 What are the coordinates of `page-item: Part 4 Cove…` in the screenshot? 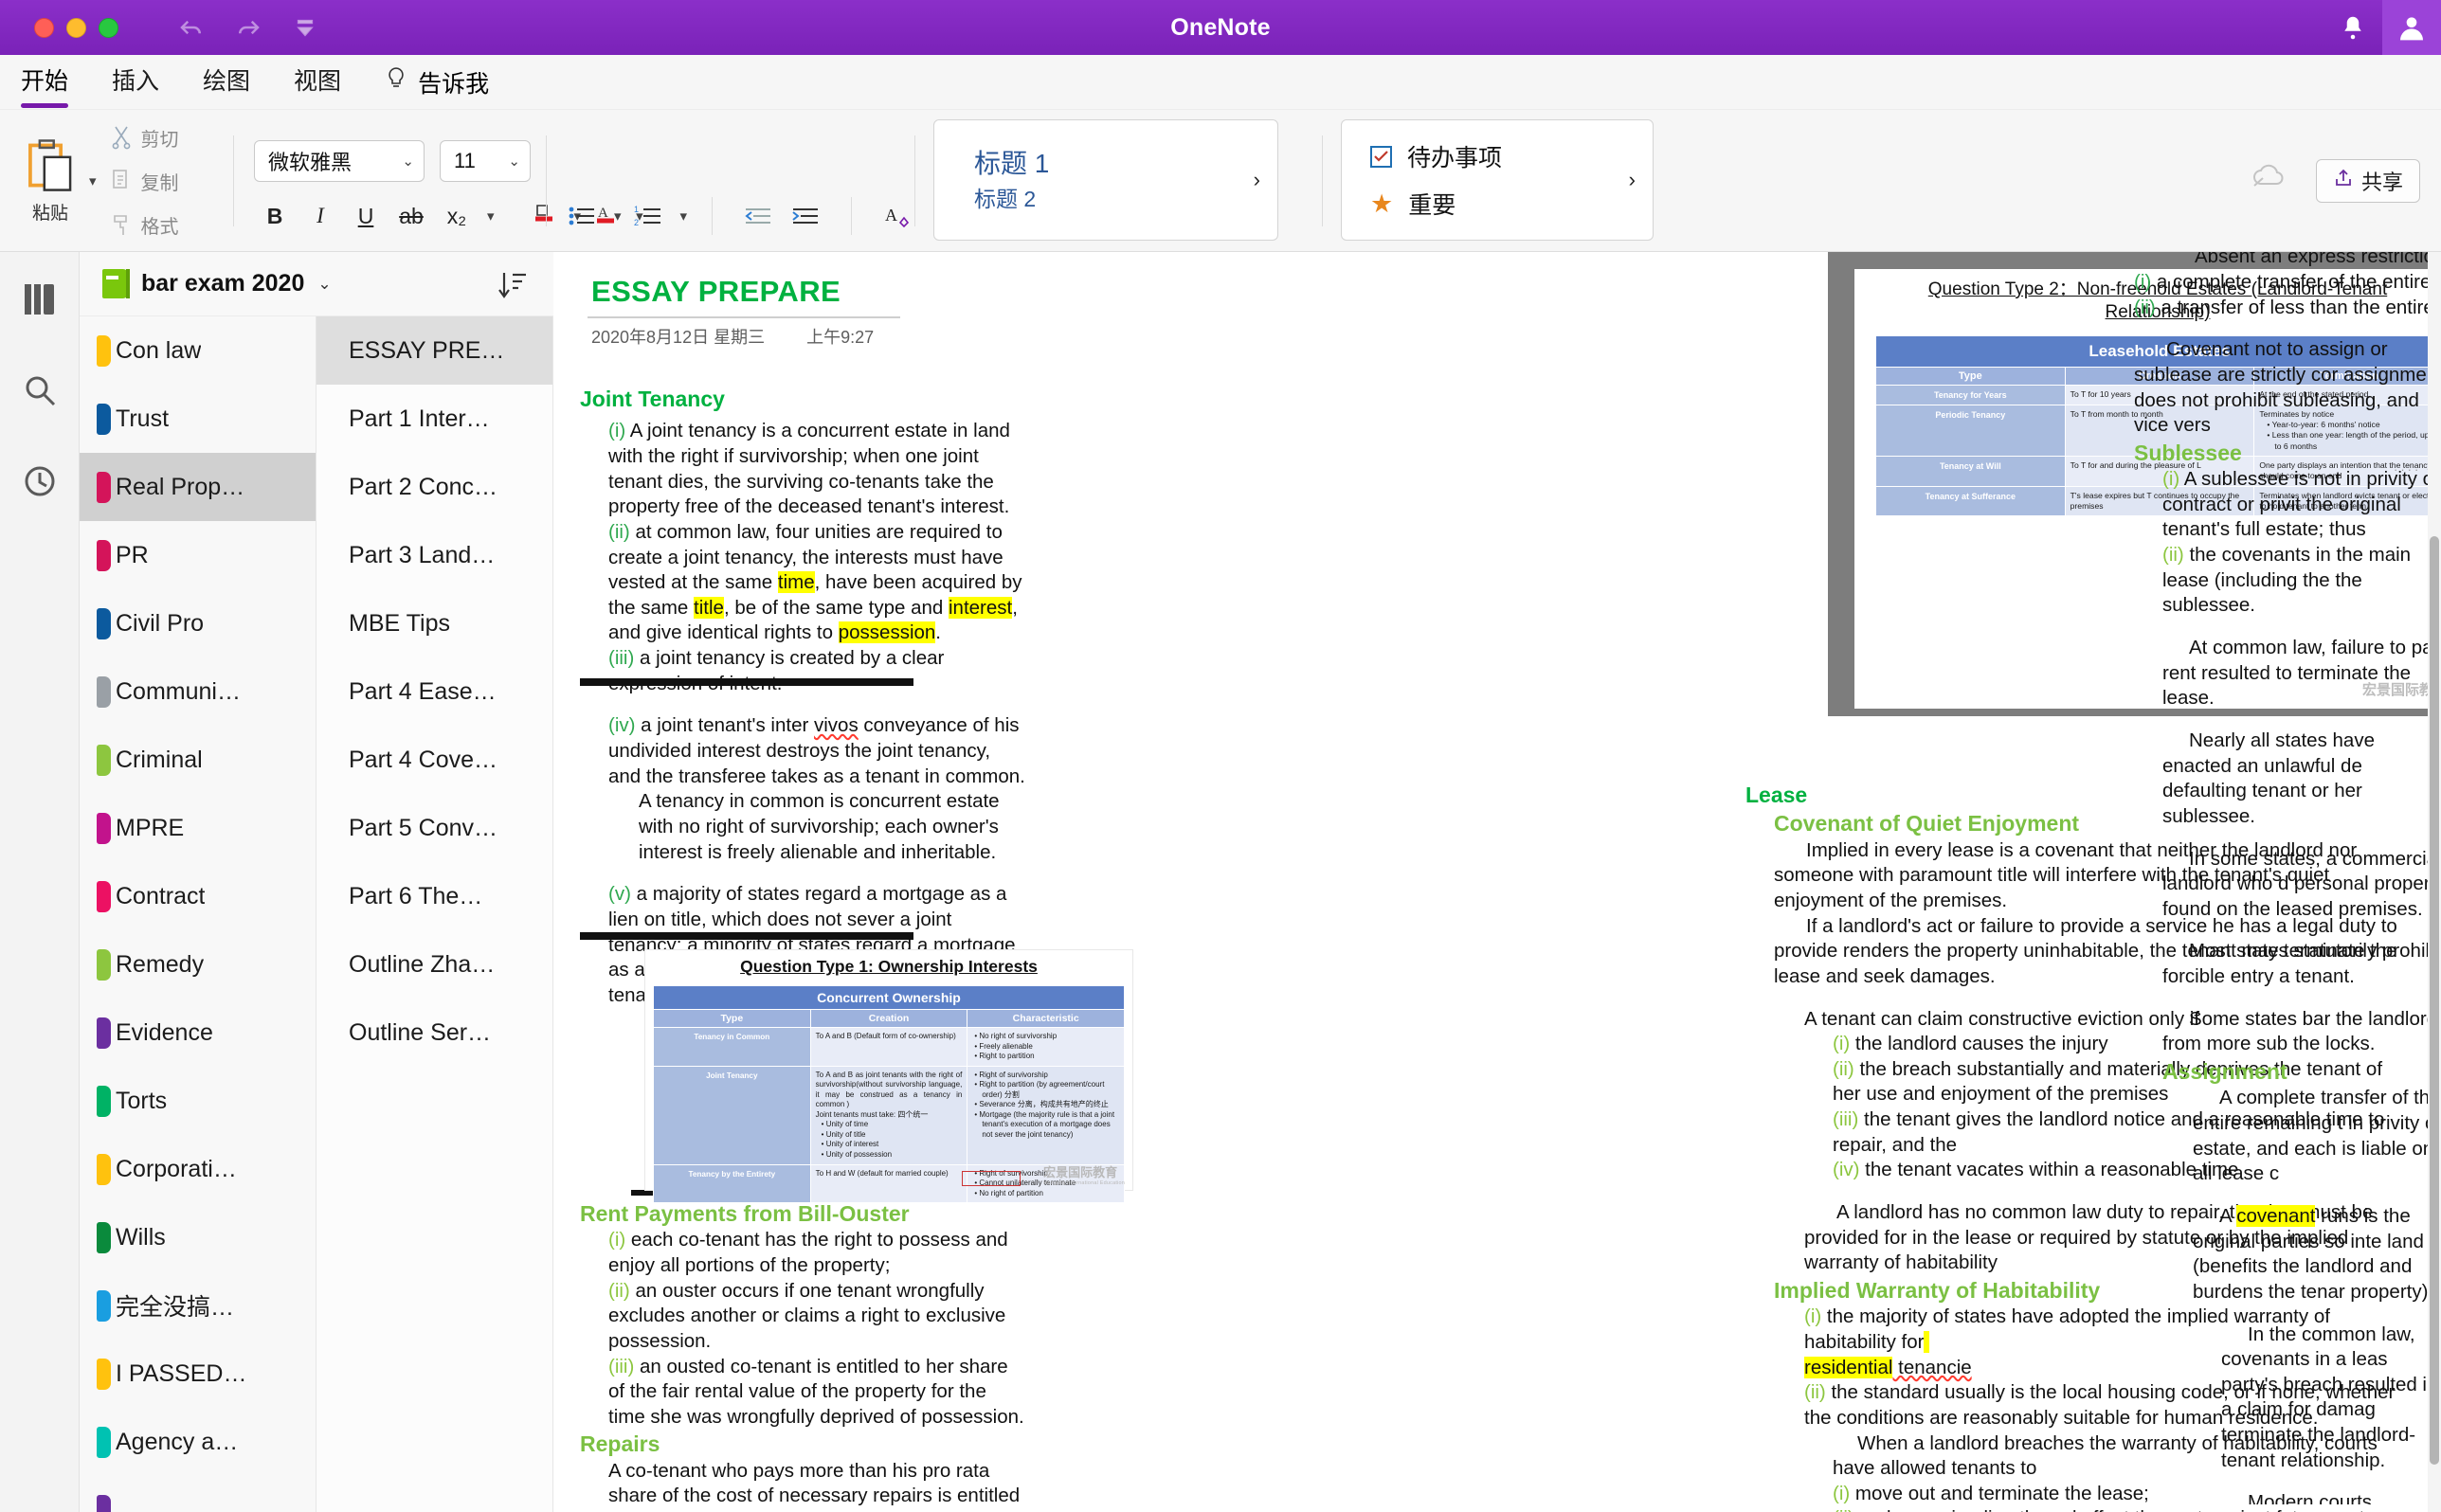 It's located at (434, 760).